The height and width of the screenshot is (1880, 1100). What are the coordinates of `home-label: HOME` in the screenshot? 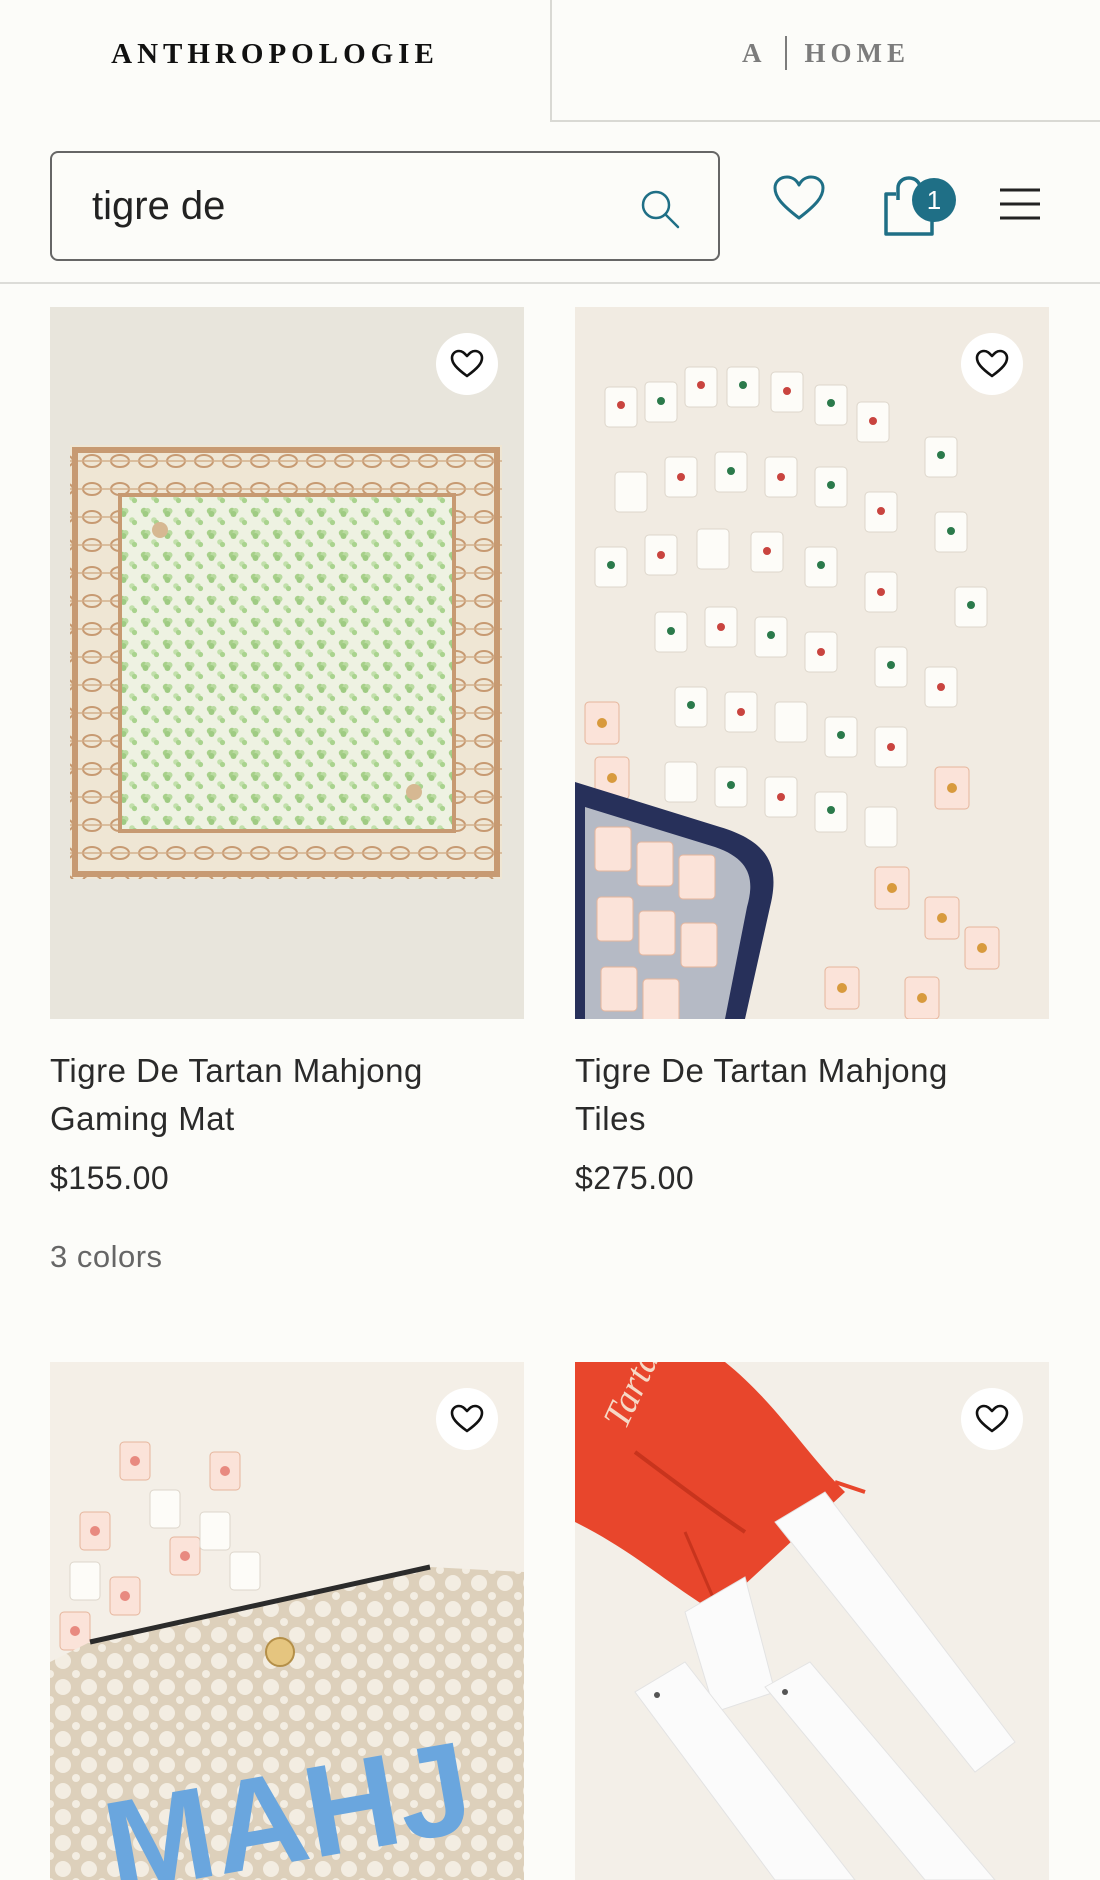 It's located at (857, 52).